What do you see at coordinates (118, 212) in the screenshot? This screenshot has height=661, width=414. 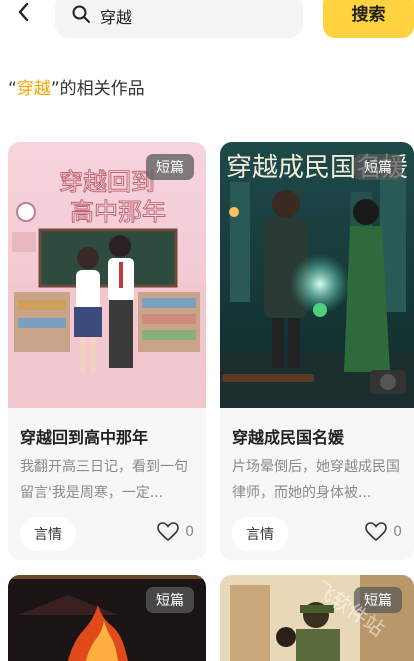 I see `svg-text: 高中那年` at bounding box center [118, 212].